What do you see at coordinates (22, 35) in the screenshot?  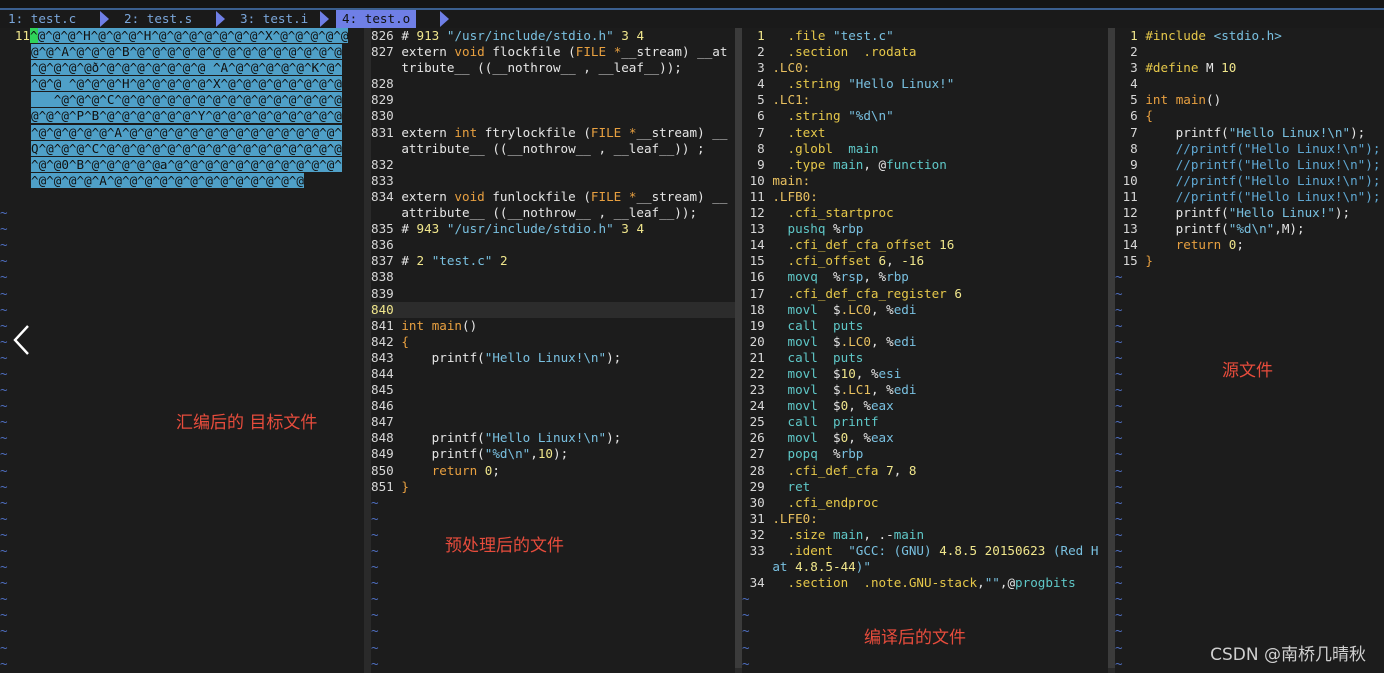 I see `line-number: 11` at bounding box center [22, 35].